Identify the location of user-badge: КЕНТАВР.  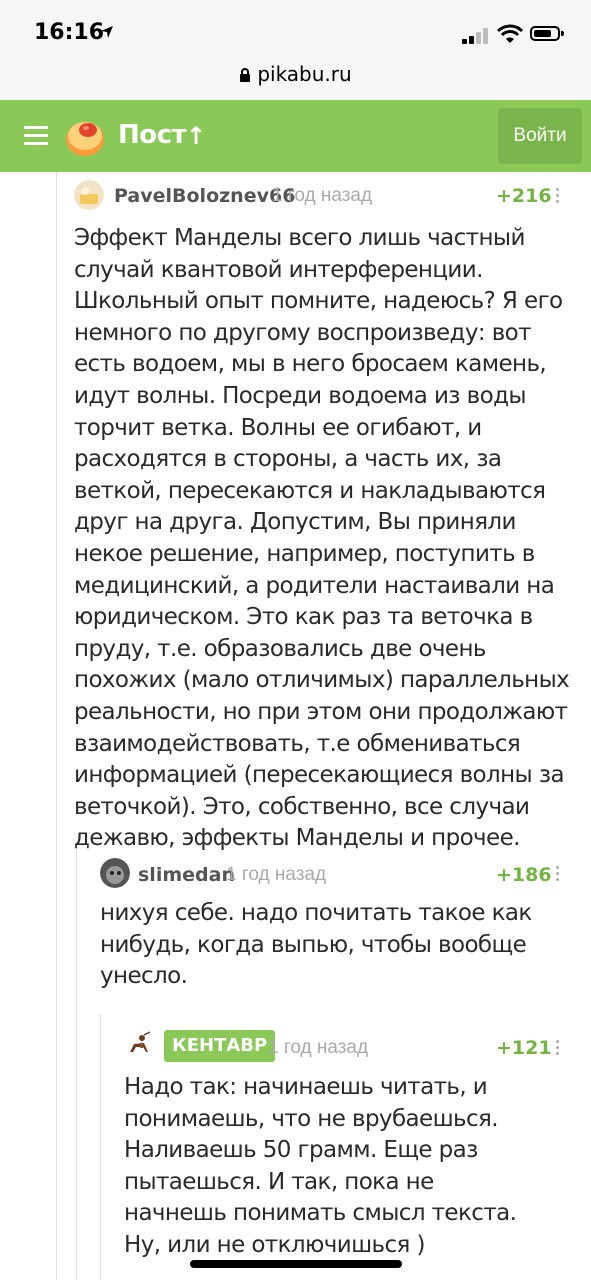
(220, 1046).